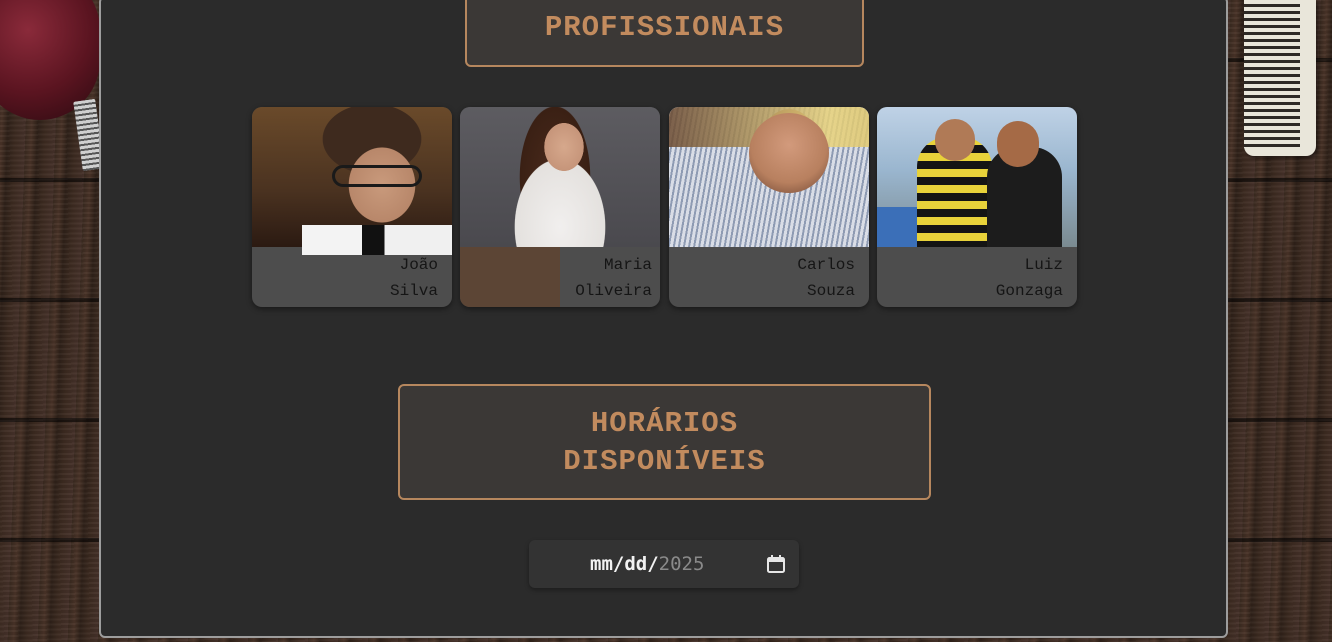 This screenshot has height=642, width=1332. What do you see at coordinates (664, 27) in the screenshot?
I see `professionals-title-text: PROFISSIONAIS` at bounding box center [664, 27].